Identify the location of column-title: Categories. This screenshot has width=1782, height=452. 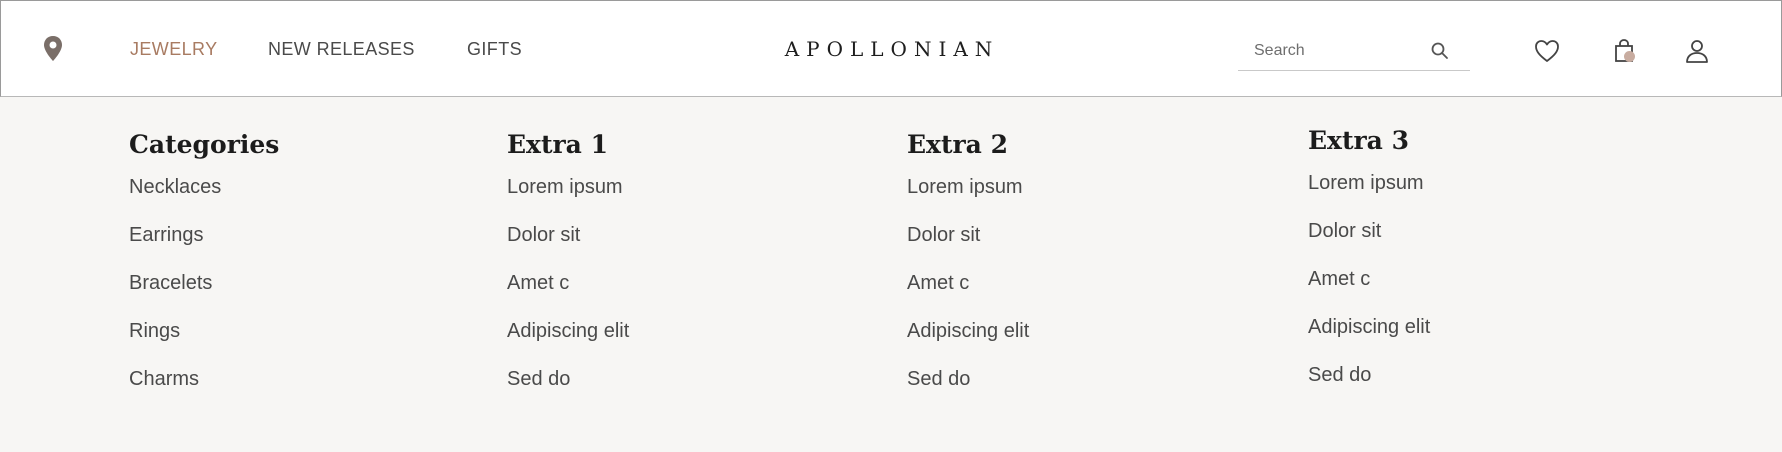
(204, 144).